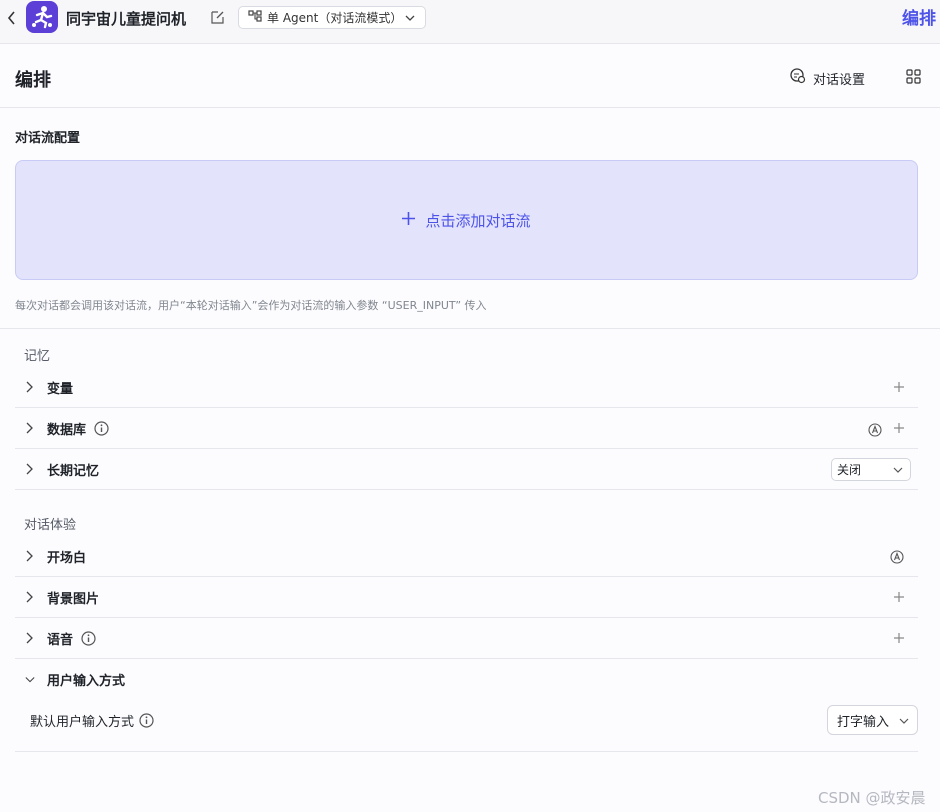  I want to click on conversation-settings-label: 对话设置, so click(839, 80).